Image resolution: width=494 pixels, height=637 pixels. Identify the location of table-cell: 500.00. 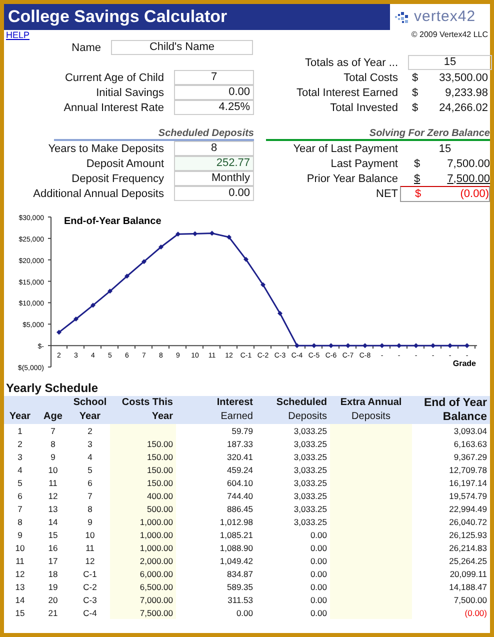
(143, 508).